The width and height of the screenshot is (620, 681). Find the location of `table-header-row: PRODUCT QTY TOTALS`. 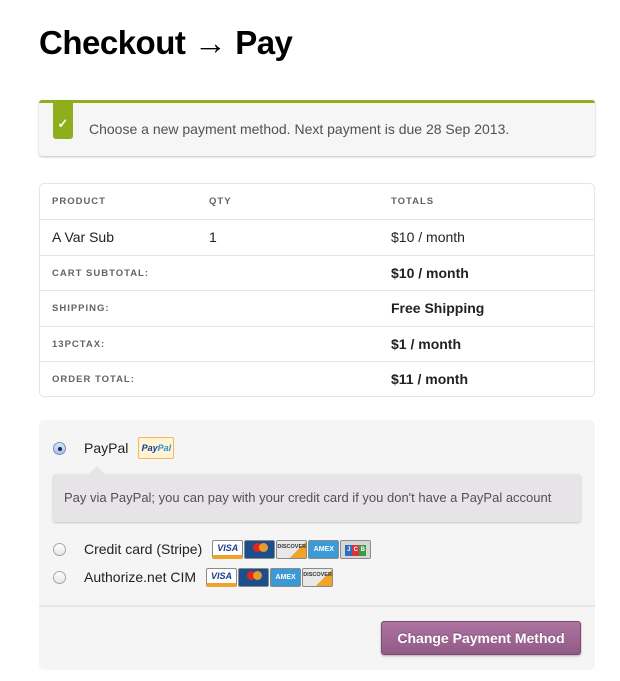

table-header-row: PRODUCT QTY TOTALS is located at coordinates (317, 201).